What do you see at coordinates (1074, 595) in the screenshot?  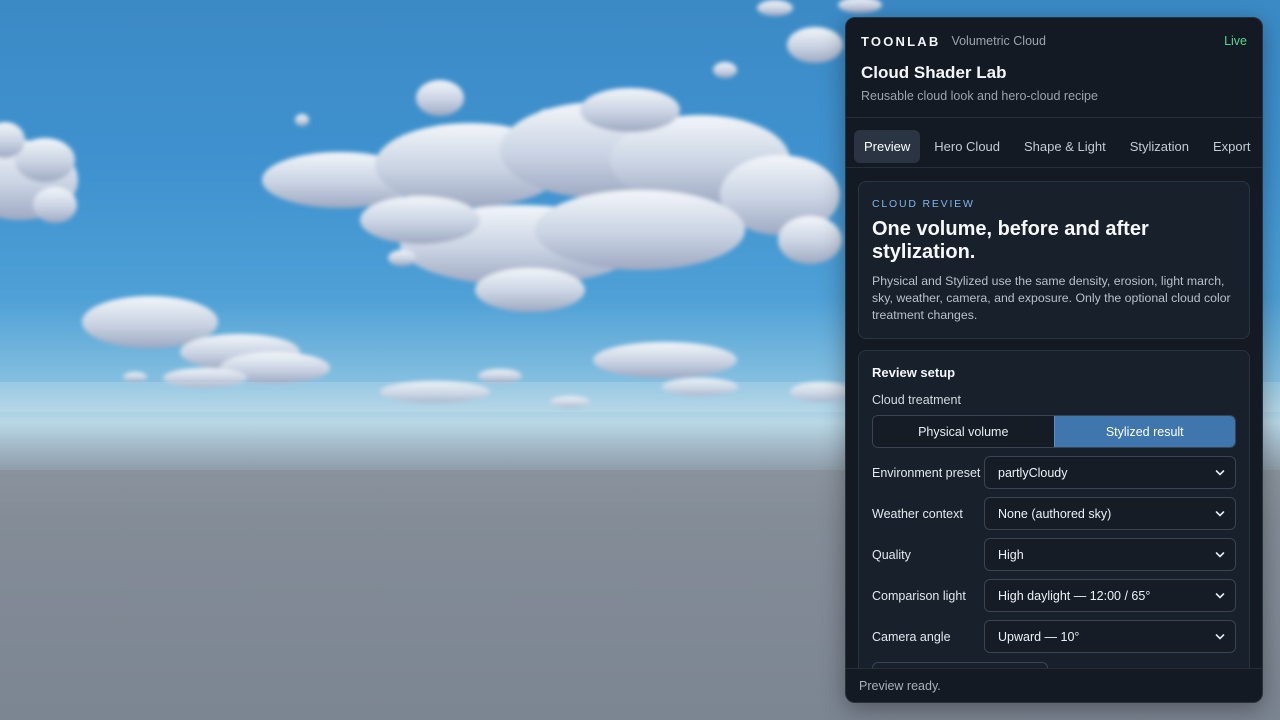 I see `comparison-light-value: High daylight — 12:00 / 65°` at bounding box center [1074, 595].